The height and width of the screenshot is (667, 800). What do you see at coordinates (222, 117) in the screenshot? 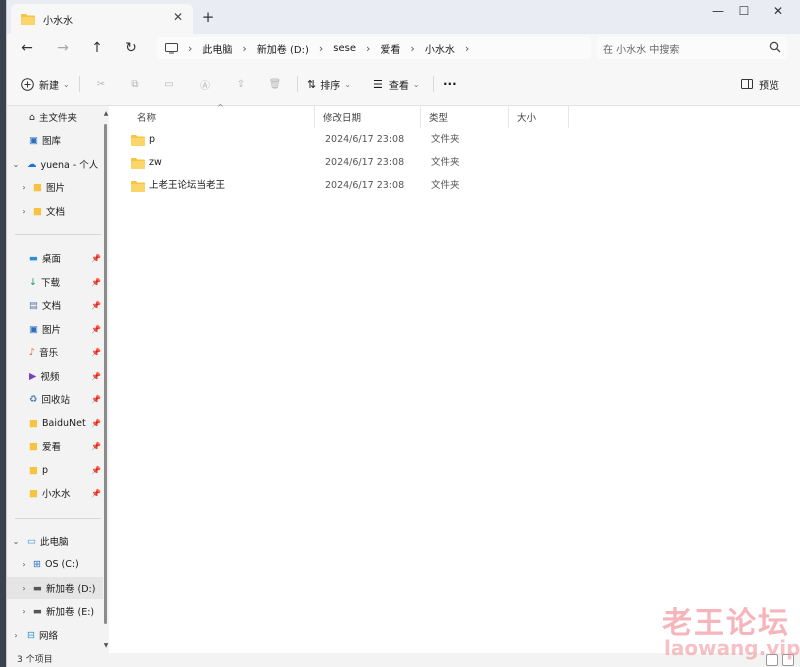
I see `column-header-name: 名称` at bounding box center [222, 117].